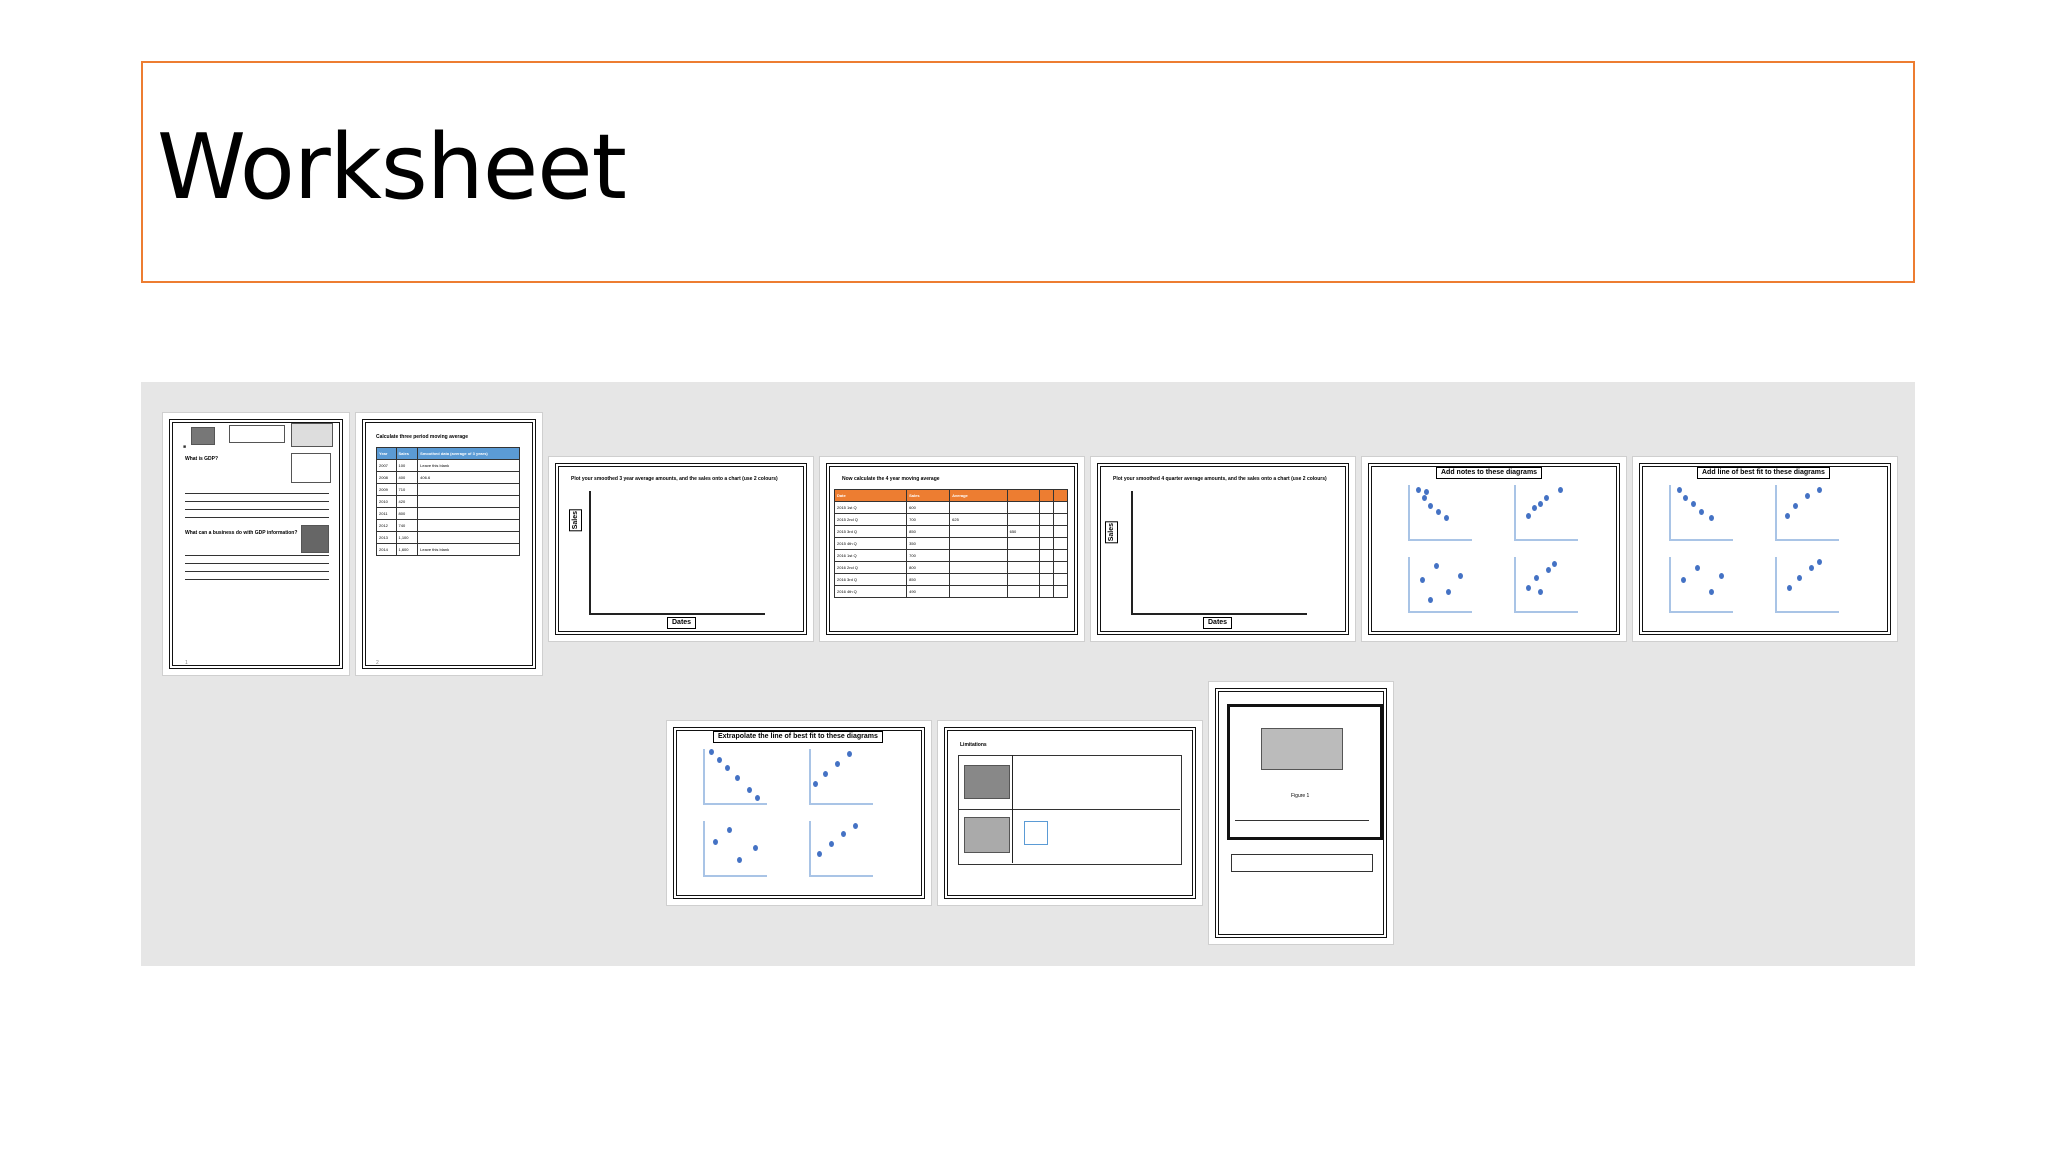  Describe the element at coordinates (973, 745) in the screenshot. I see `slide-heading: Limitations` at that location.